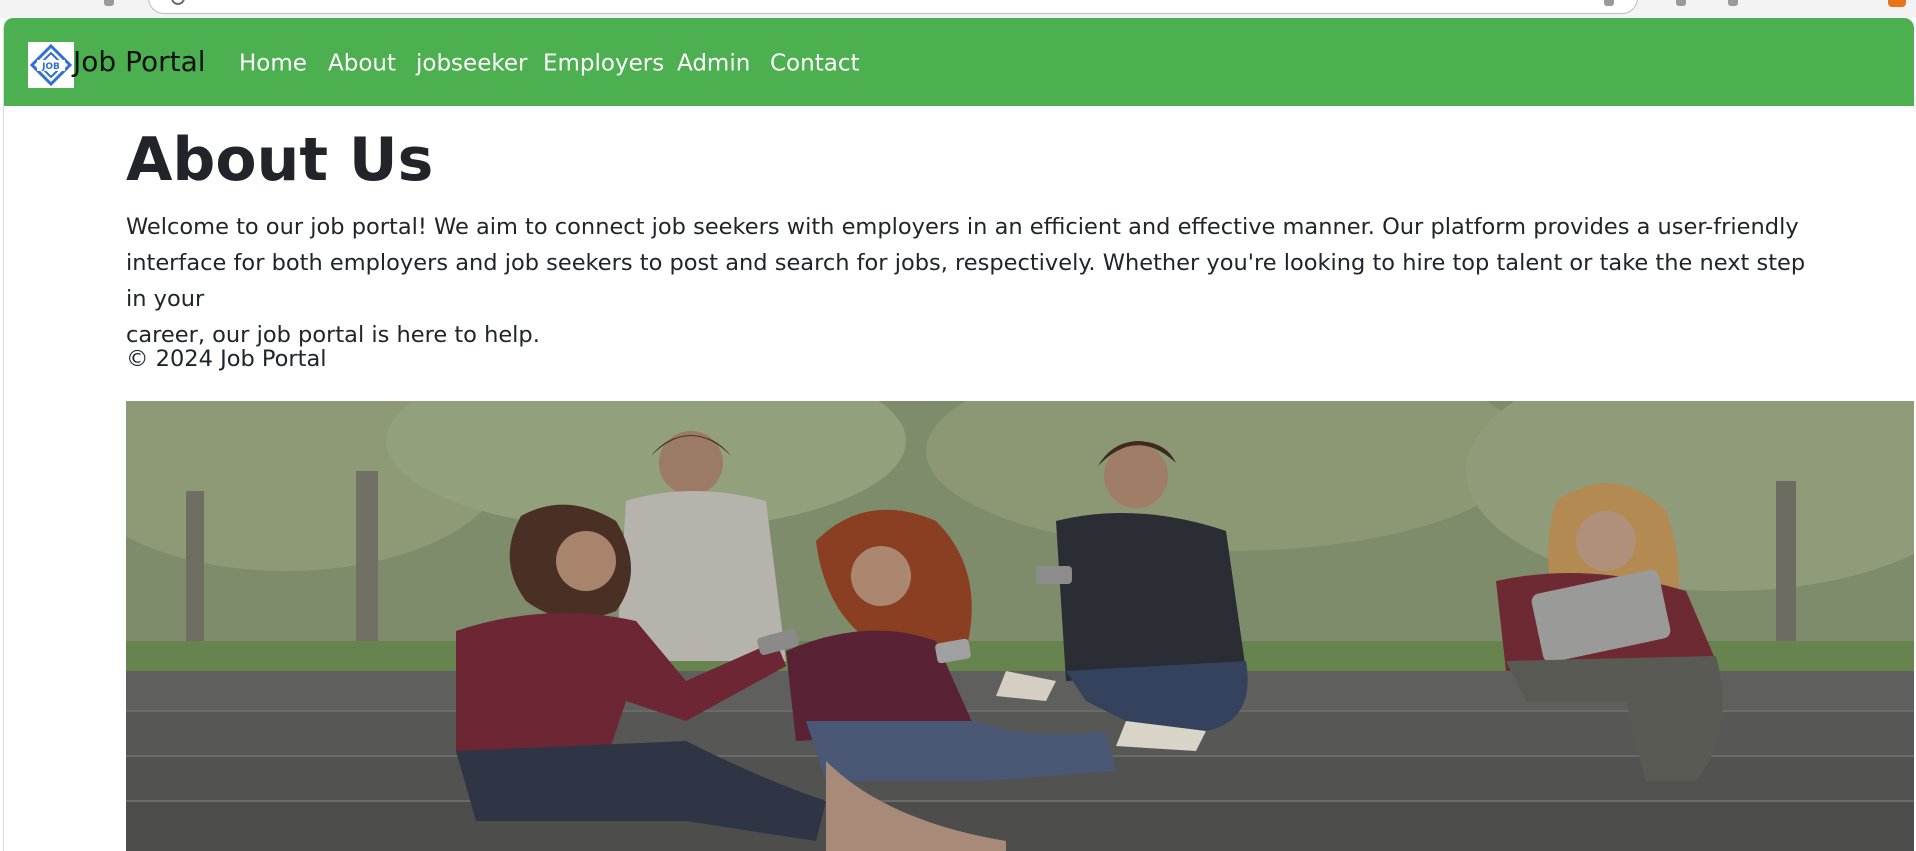 The image size is (1916, 851). I want to click on page-title: About Us, so click(280, 160).